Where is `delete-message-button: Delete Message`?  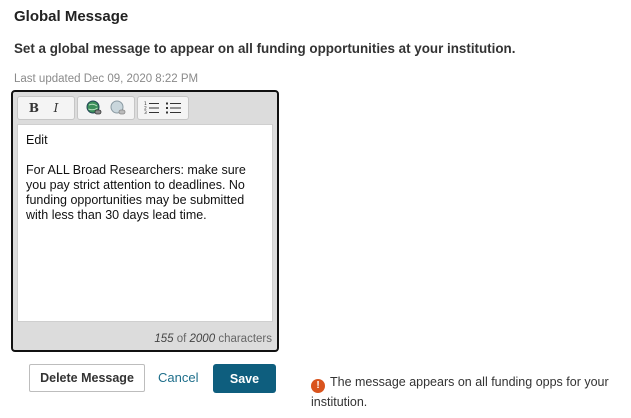
delete-message-button: Delete Message is located at coordinates (87, 378).